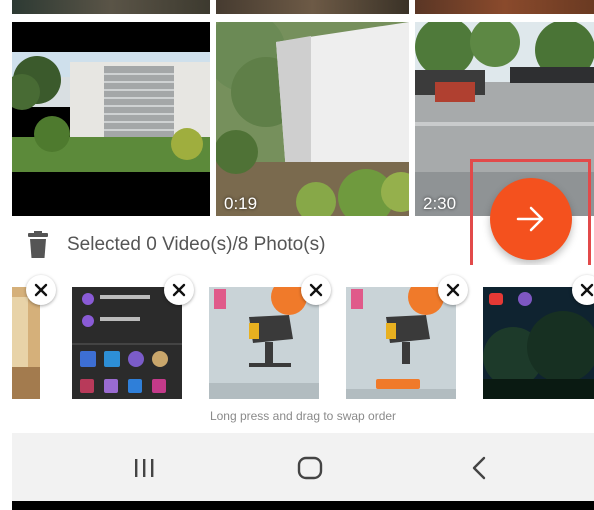 The width and height of the screenshot is (594, 510). Describe the element at coordinates (440, 203) in the screenshot. I see `video-duration: 2:30` at that location.